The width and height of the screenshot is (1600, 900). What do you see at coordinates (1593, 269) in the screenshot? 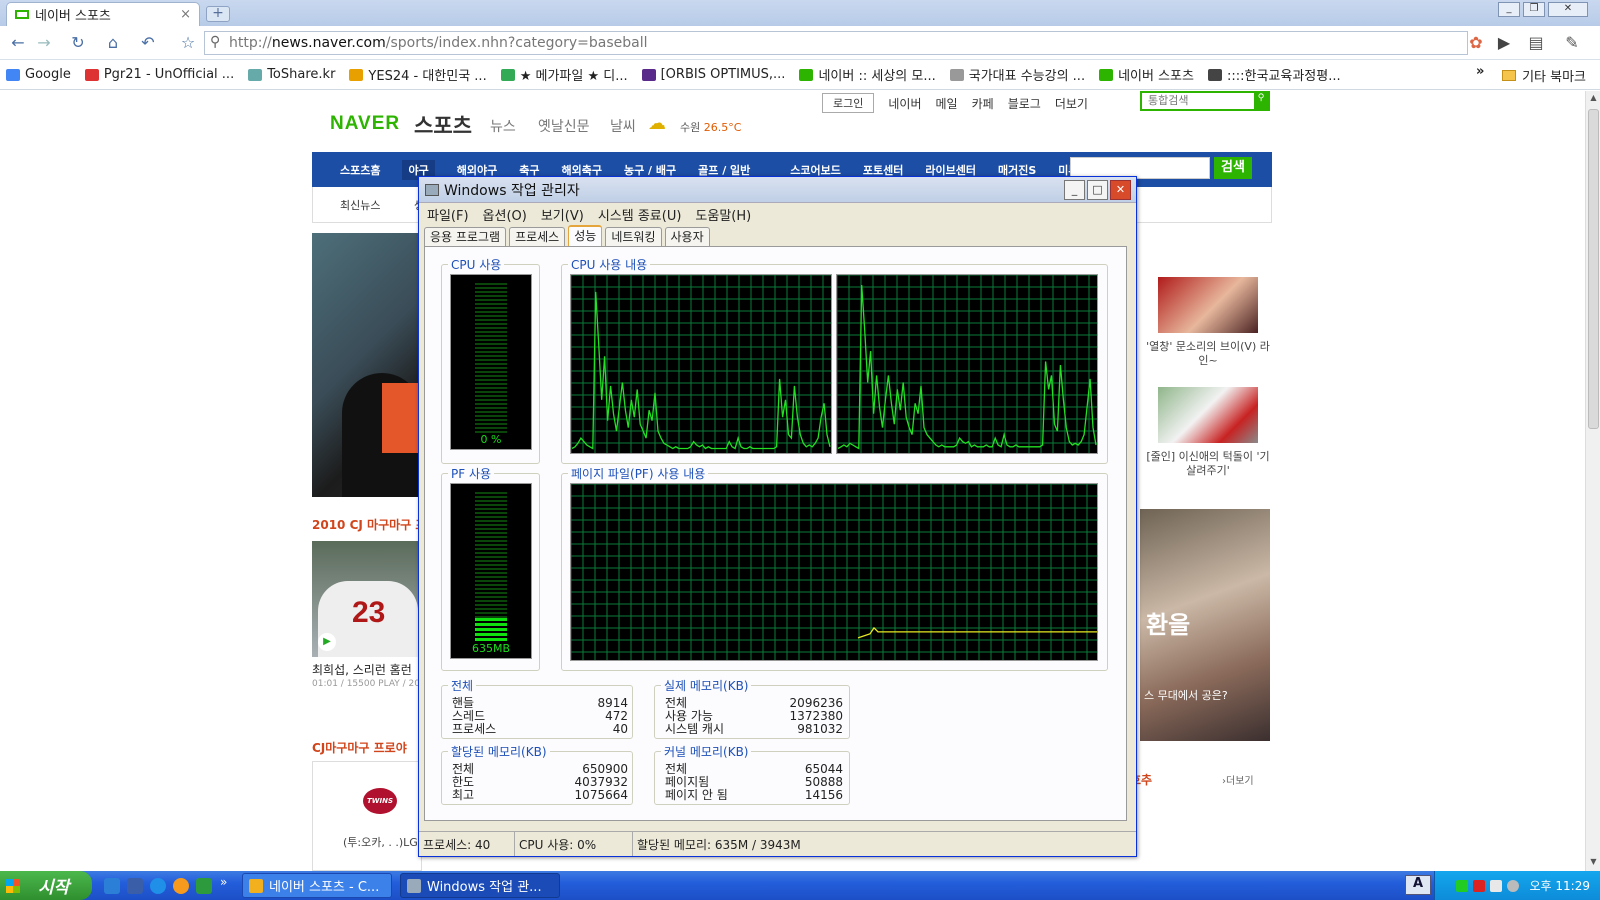
I see `scrollbar-thumb` at bounding box center [1593, 269].